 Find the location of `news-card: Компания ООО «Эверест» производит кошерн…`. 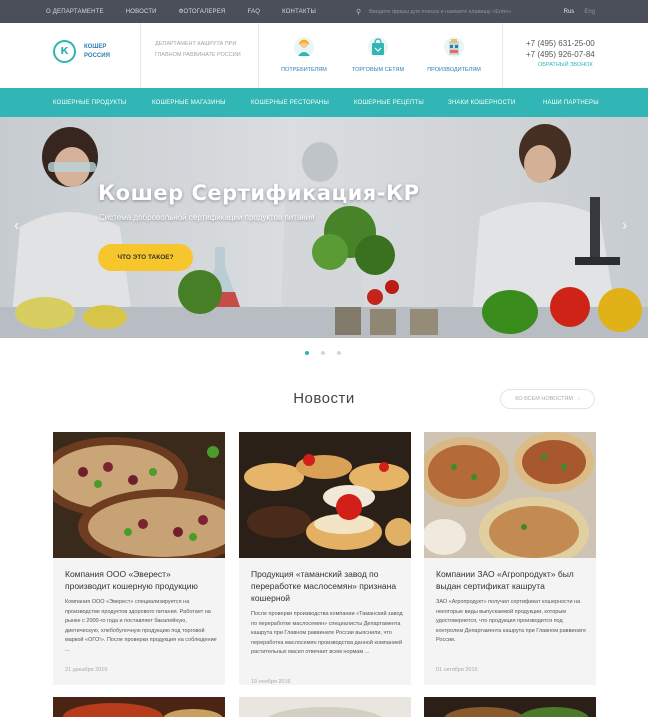

news-card: Компания ООО «Эверест» производит кошерн… is located at coordinates (139, 558).